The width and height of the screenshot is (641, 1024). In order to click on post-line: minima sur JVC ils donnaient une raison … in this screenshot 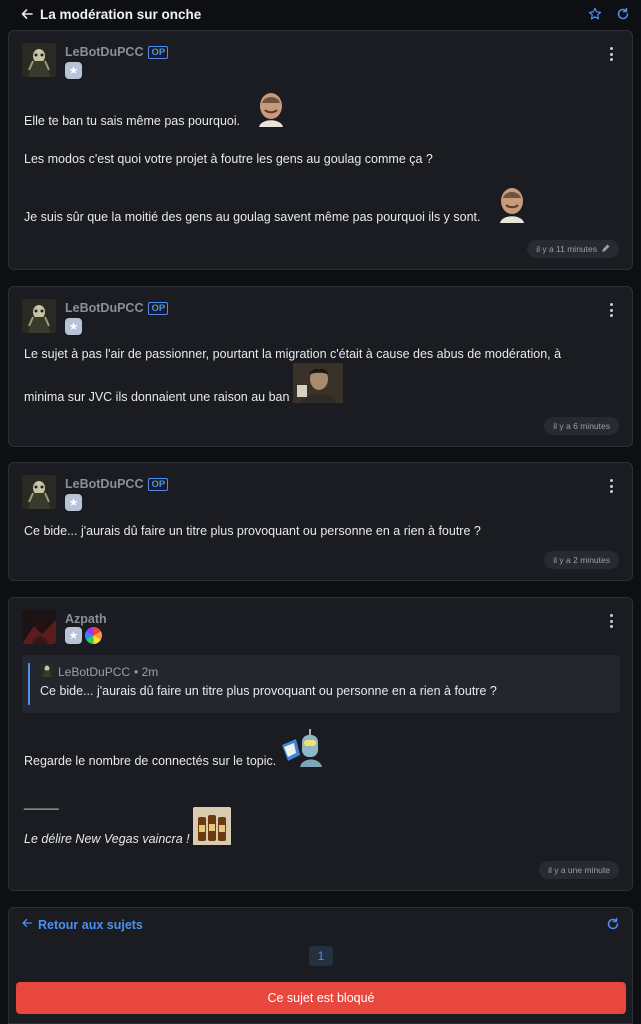, I will do `click(184, 385)`.